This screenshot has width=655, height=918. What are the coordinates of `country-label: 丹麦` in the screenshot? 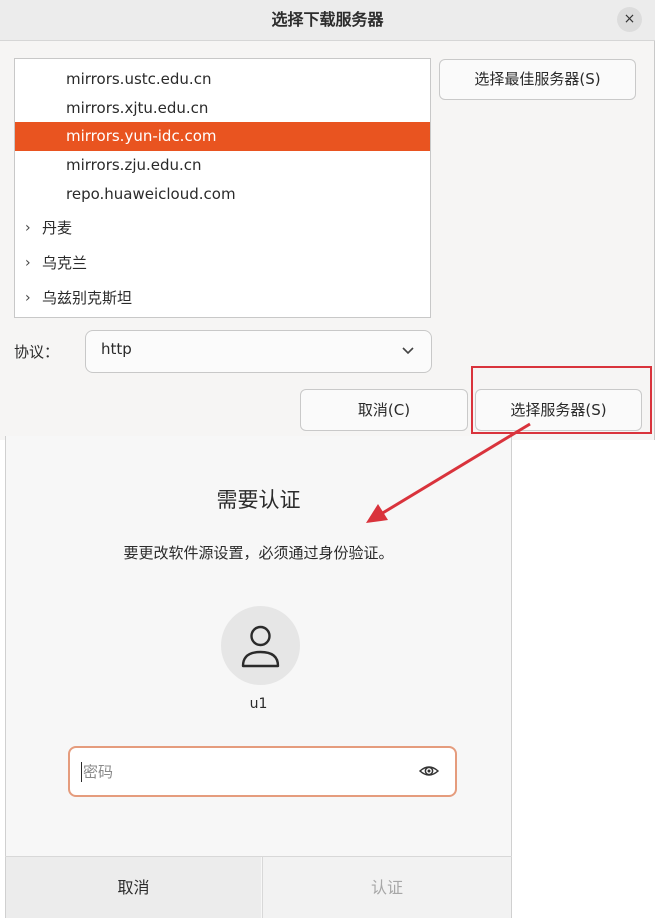 It's located at (57, 228).